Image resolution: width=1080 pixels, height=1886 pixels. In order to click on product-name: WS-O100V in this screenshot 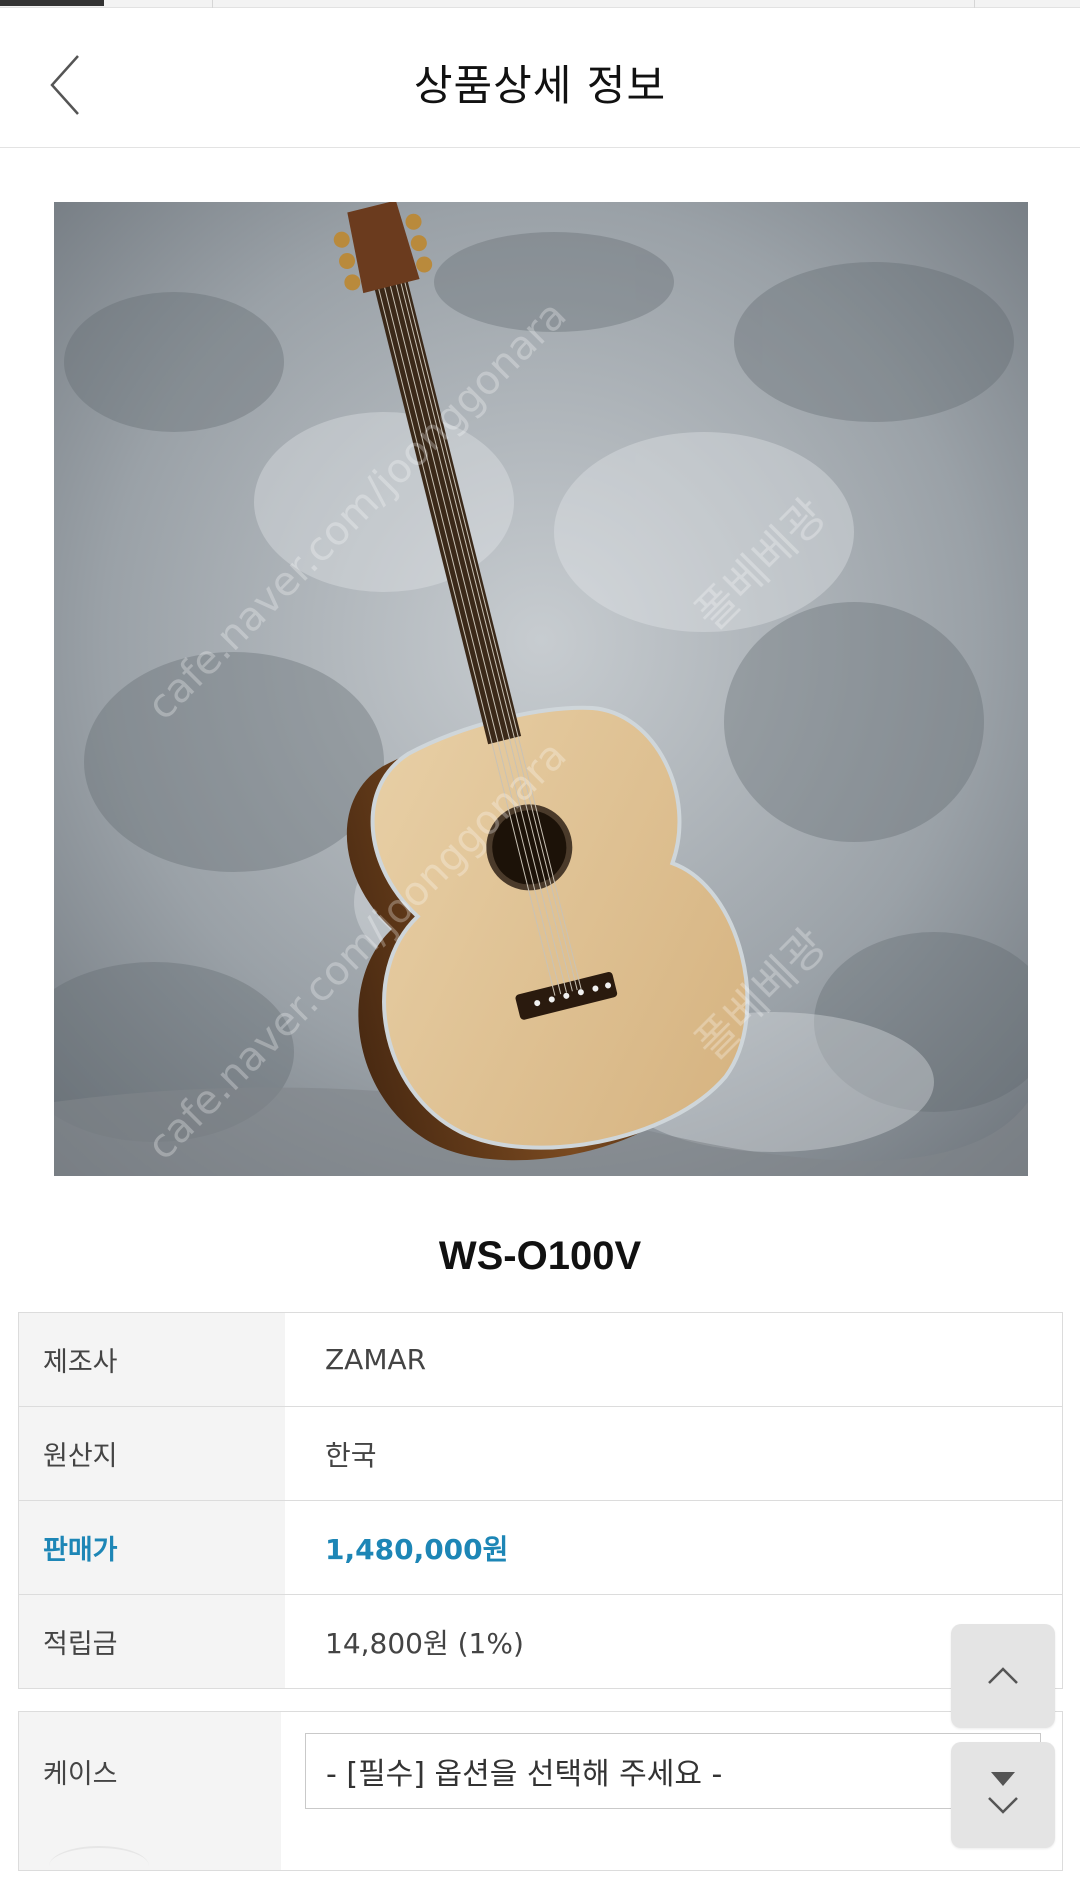, I will do `click(540, 1256)`.